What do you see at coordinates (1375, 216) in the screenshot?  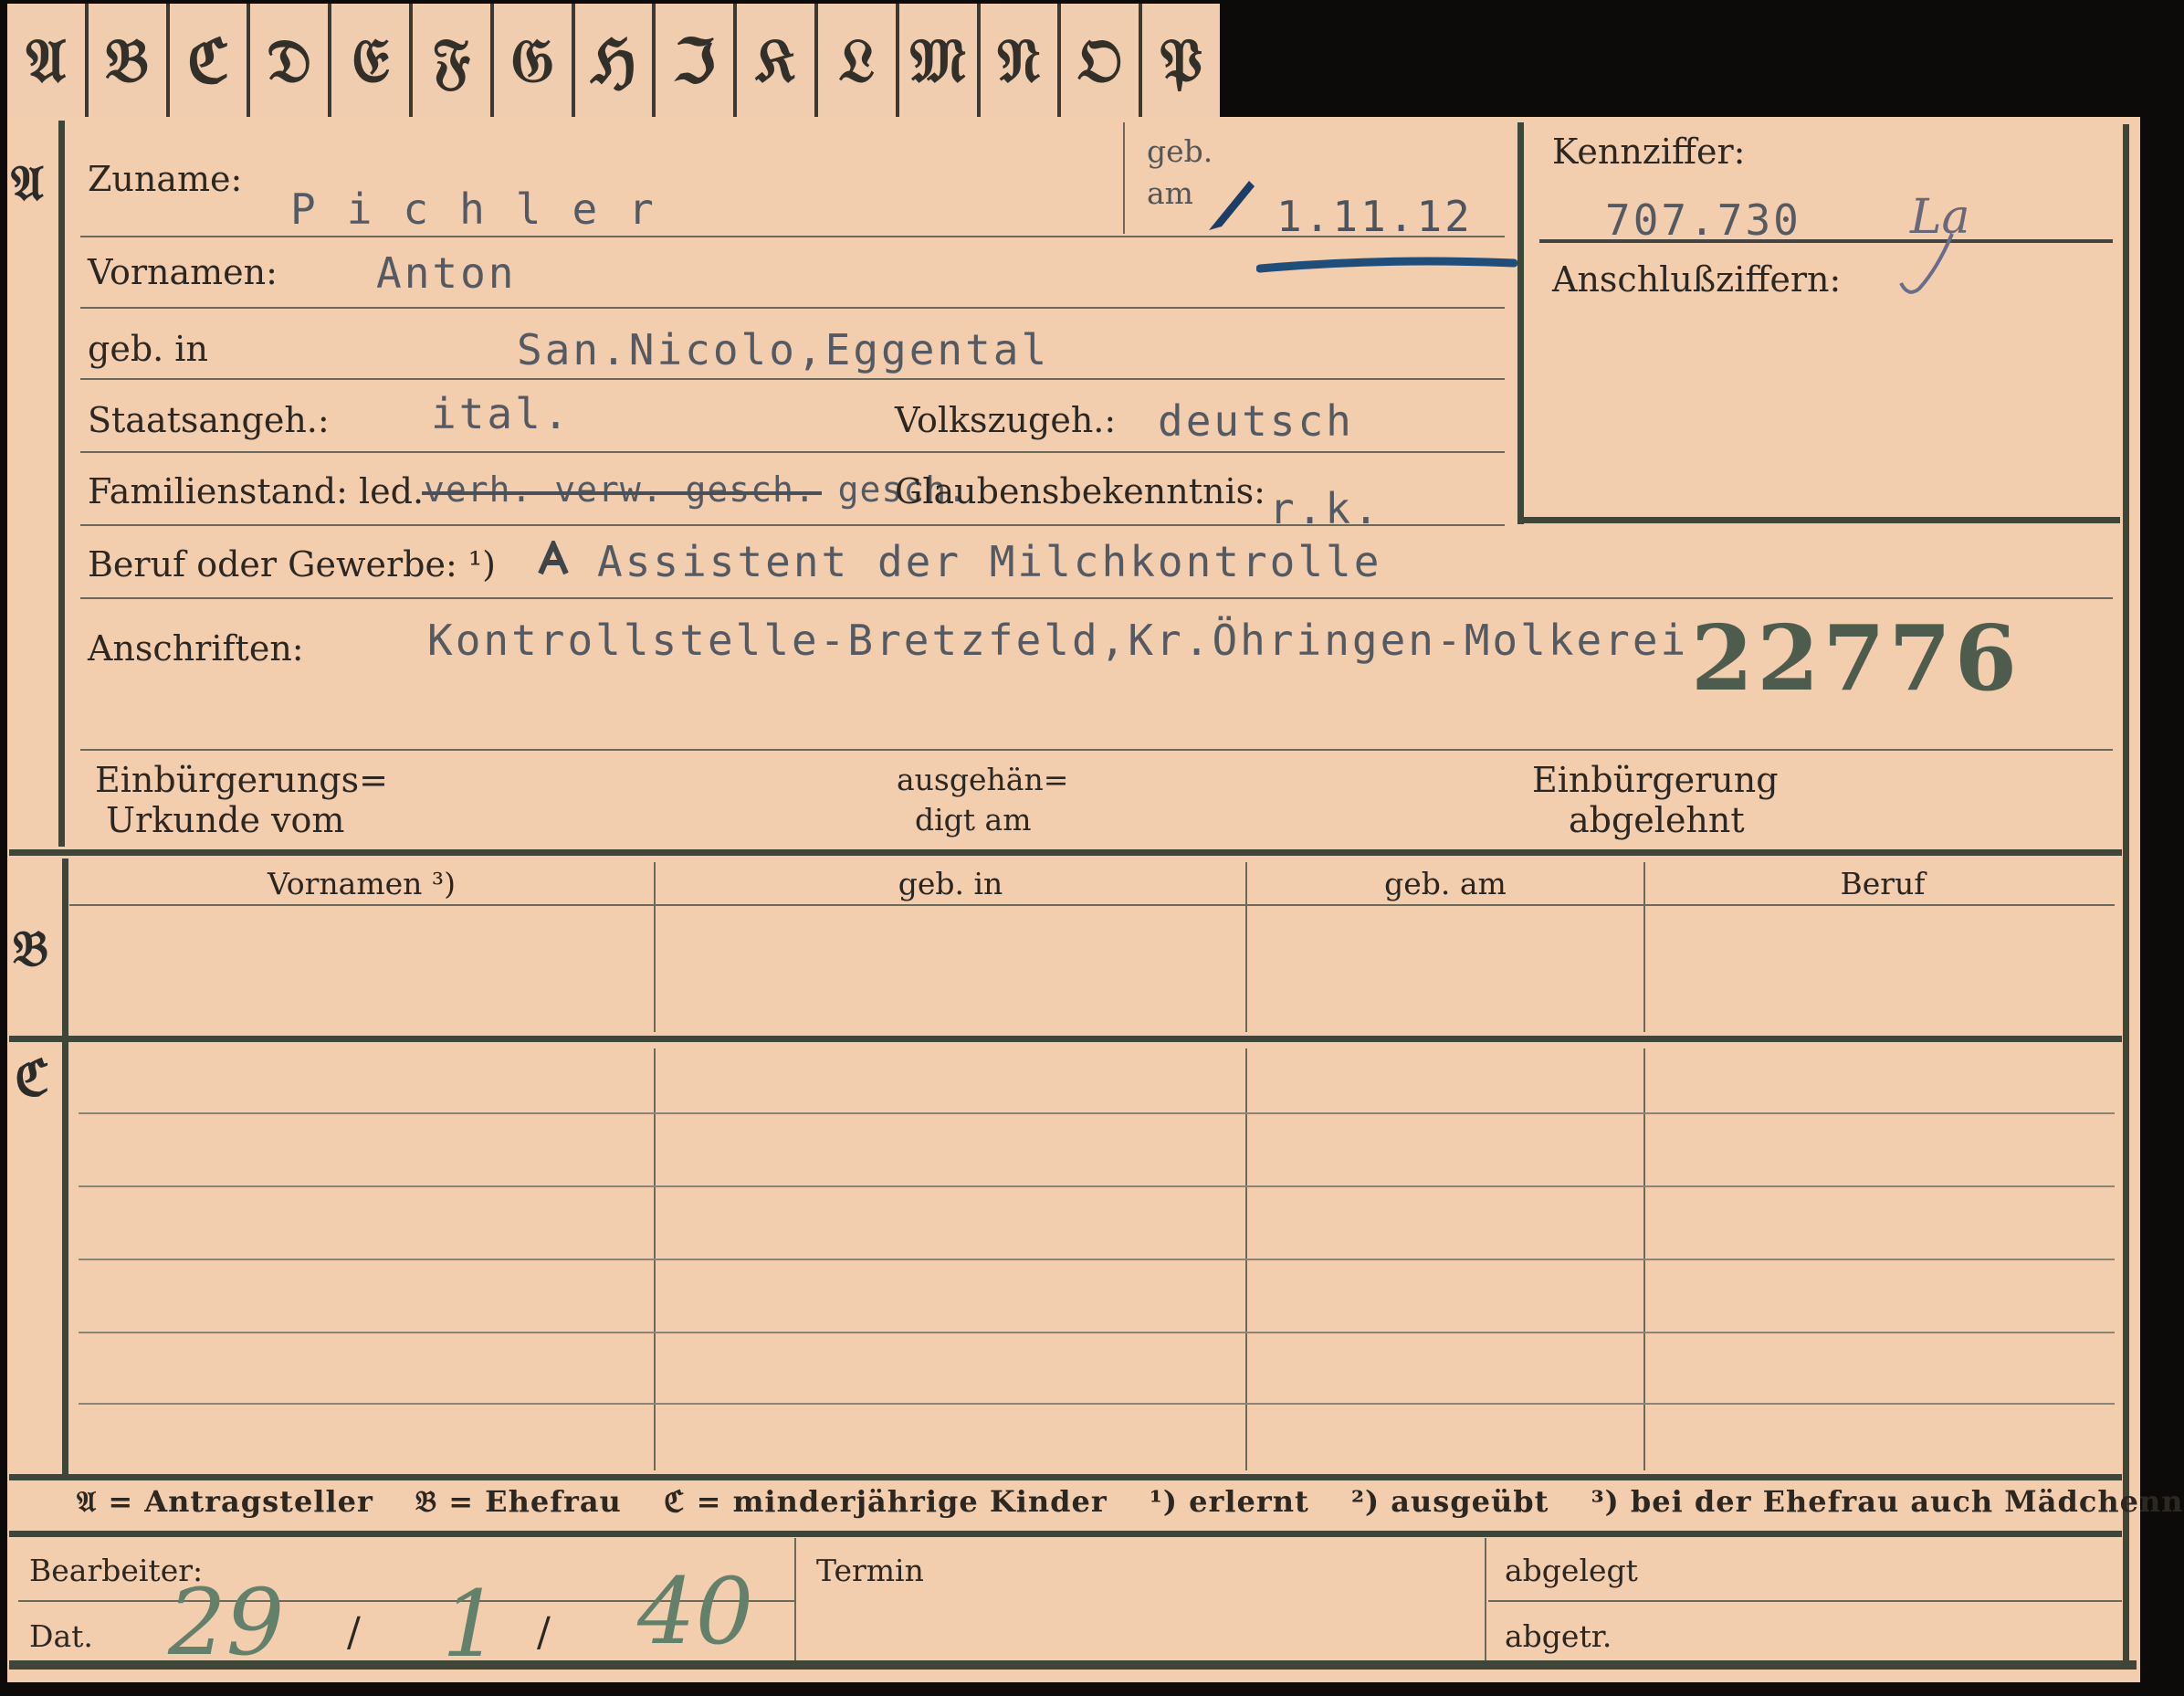 I see `geb-am-value: 1.11.12` at bounding box center [1375, 216].